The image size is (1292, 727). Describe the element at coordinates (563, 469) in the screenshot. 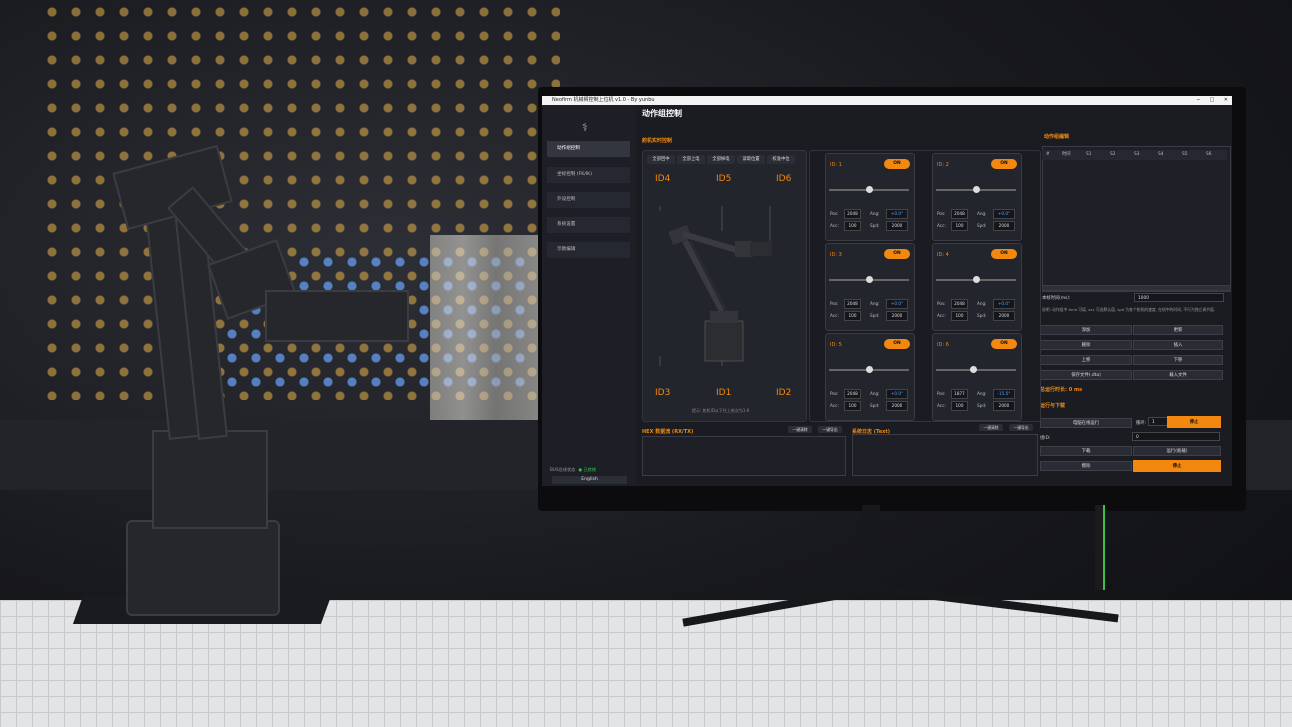

I see `bus-status-label: BUS总线状态` at that location.